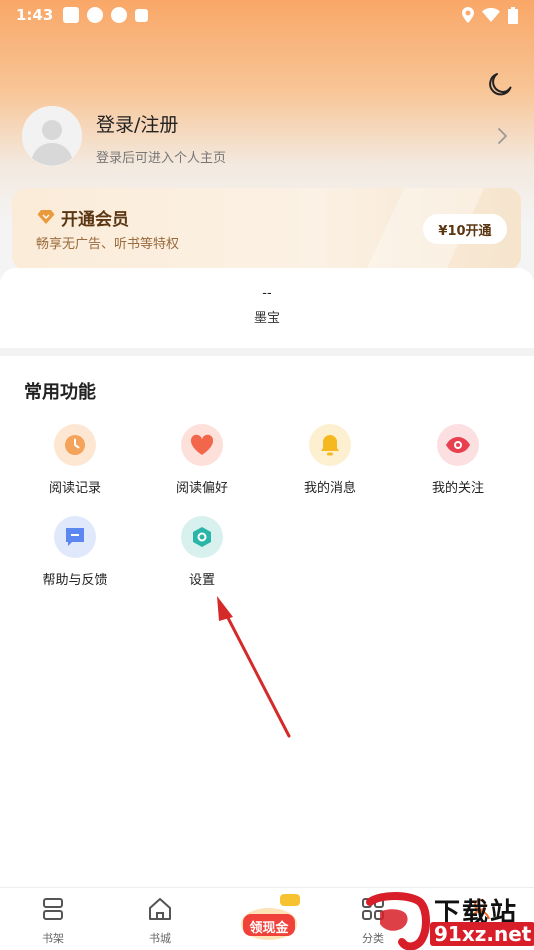 The width and height of the screenshot is (534, 950). What do you see at coordinates (267, 308) in the screenshot?
I see `coins-card: -- 墨宝` at bounding box center [267, 308].